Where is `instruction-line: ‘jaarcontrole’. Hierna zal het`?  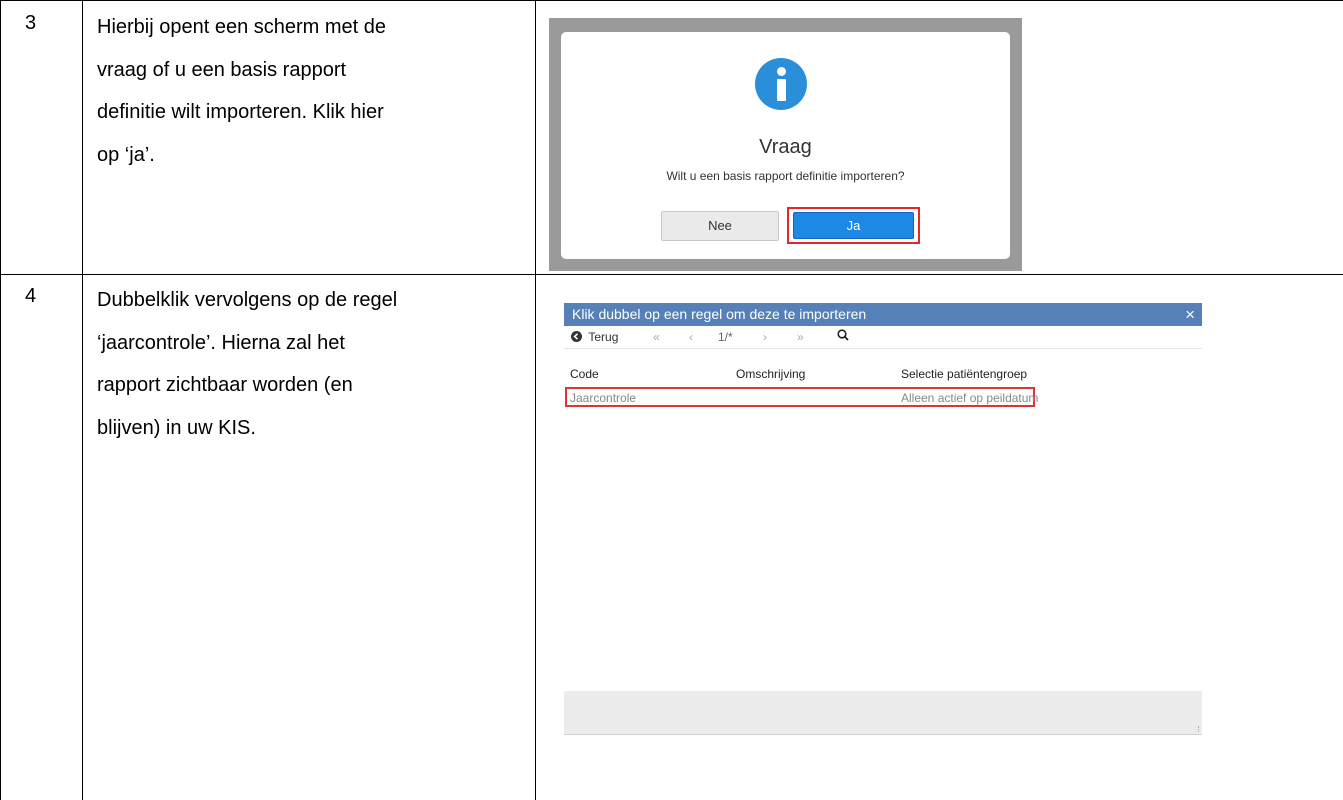 instruction-line: ‘jaarcontrole’. Hierna zal het is located at coordinates (221, 342).